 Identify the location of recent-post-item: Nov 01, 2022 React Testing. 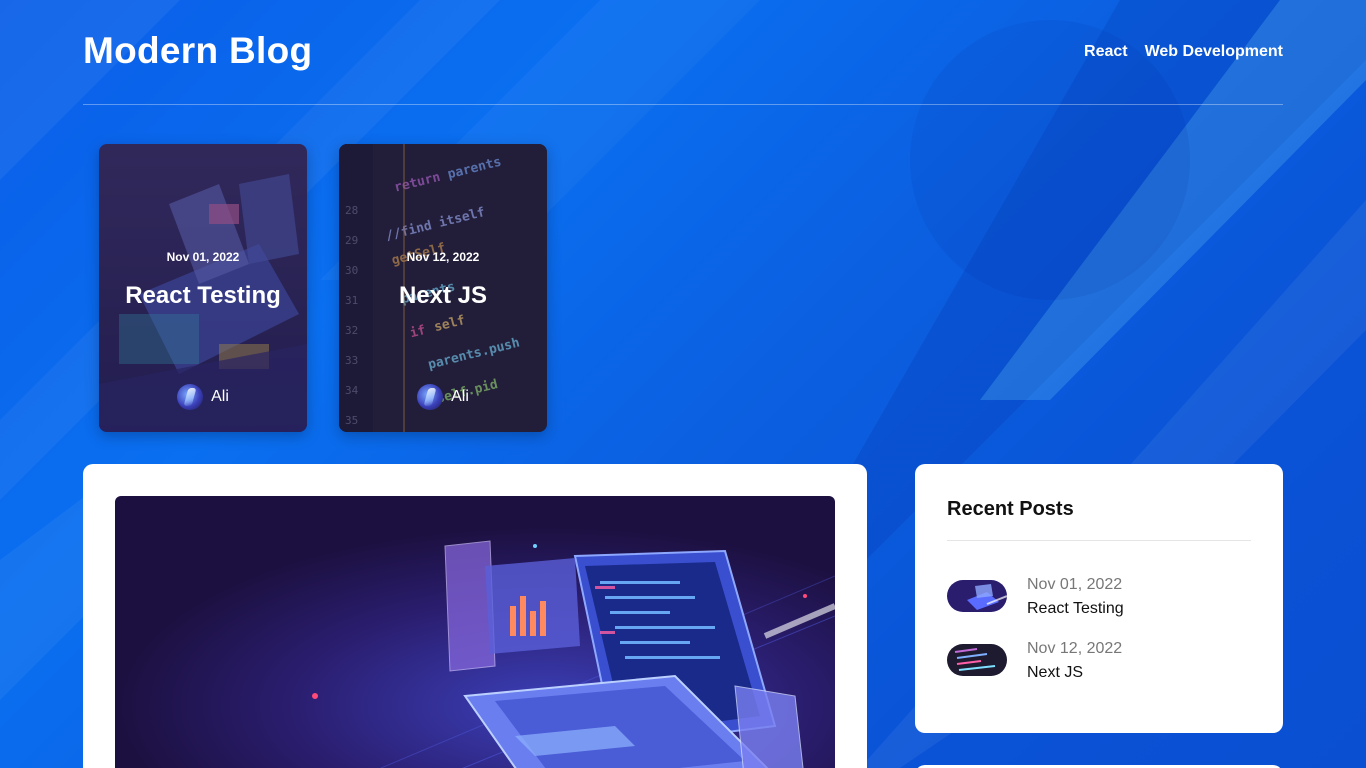
(1099, 598).